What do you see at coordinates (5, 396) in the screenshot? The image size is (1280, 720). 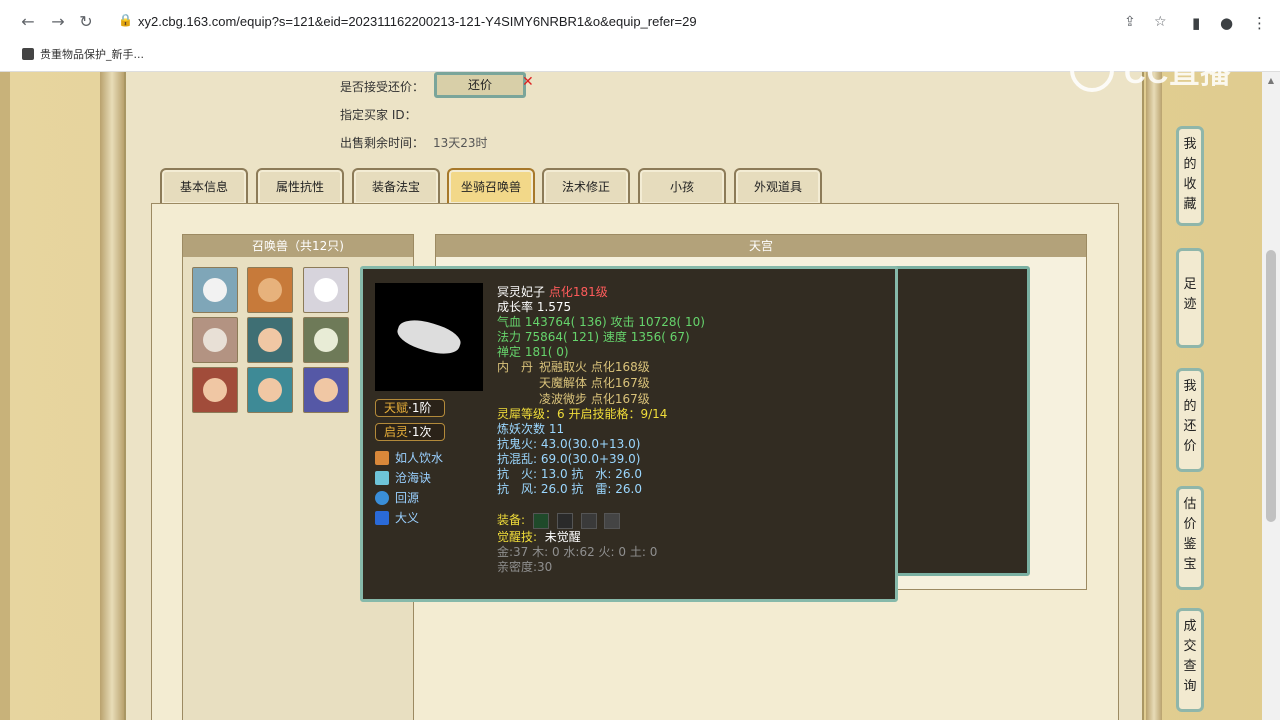 I see `left-decor` at bounding box center [5, 396].